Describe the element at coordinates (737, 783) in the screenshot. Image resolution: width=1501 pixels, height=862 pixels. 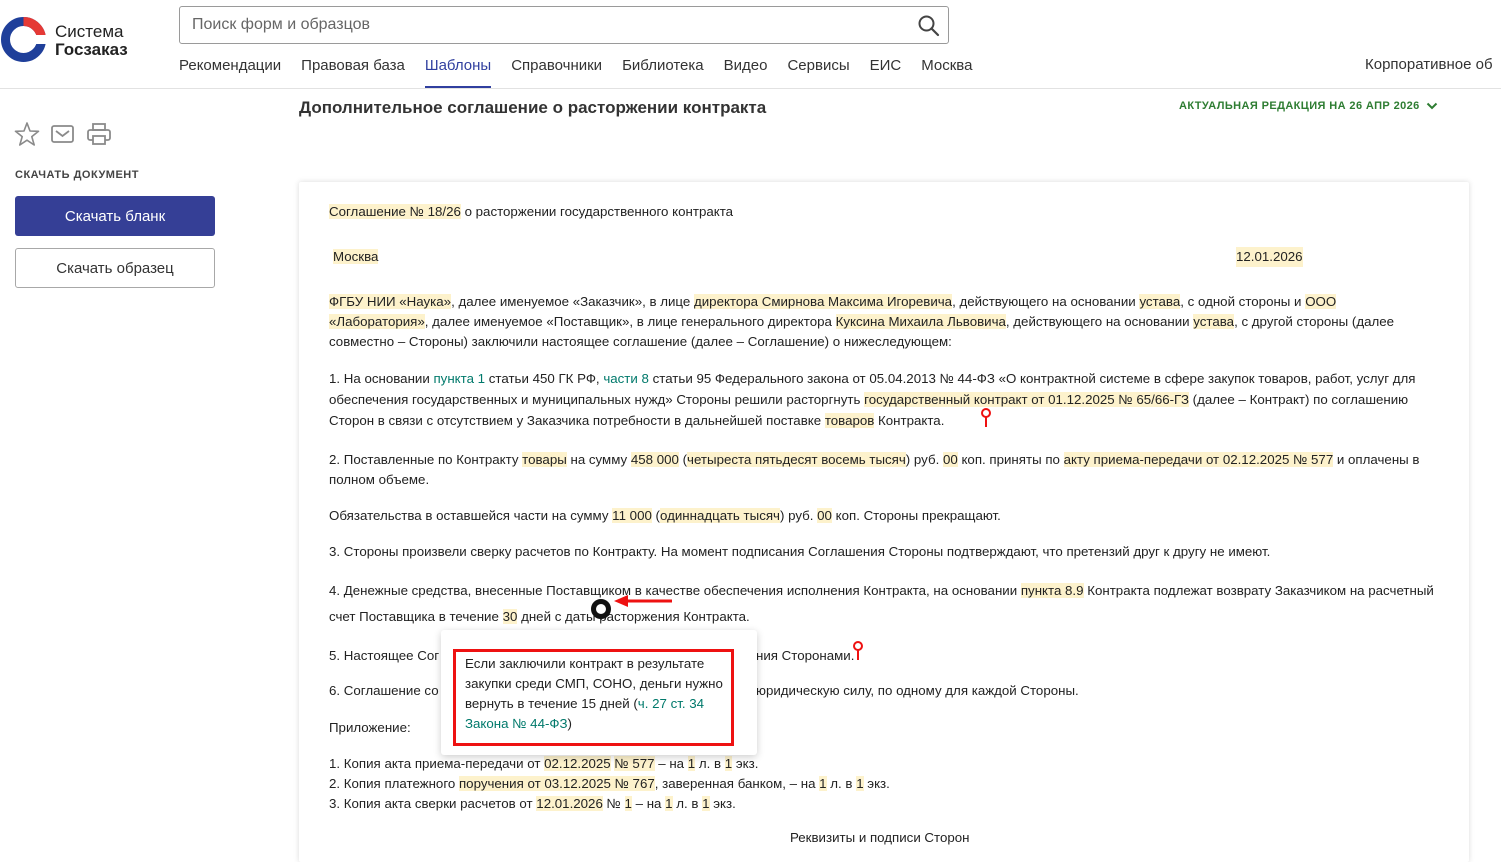
I see `text-segment: , заверенная банком, – на` at that location.